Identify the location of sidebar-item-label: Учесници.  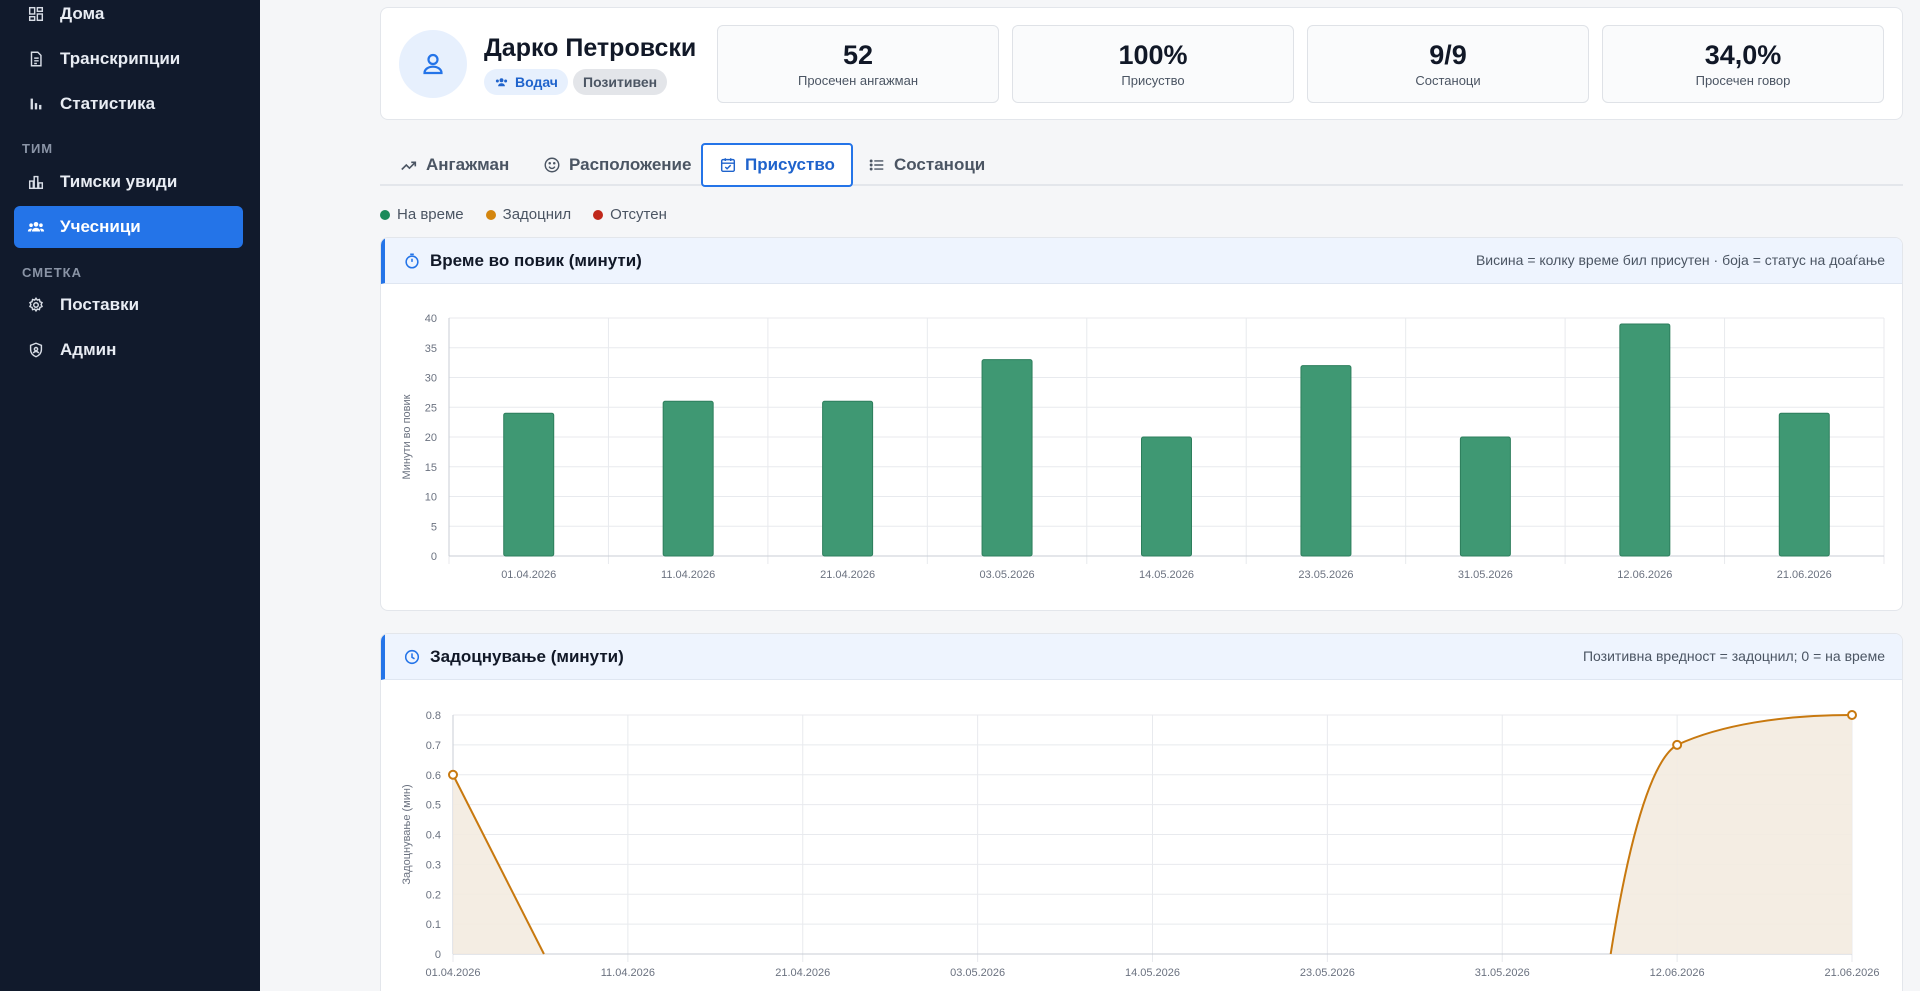
(100, 226).